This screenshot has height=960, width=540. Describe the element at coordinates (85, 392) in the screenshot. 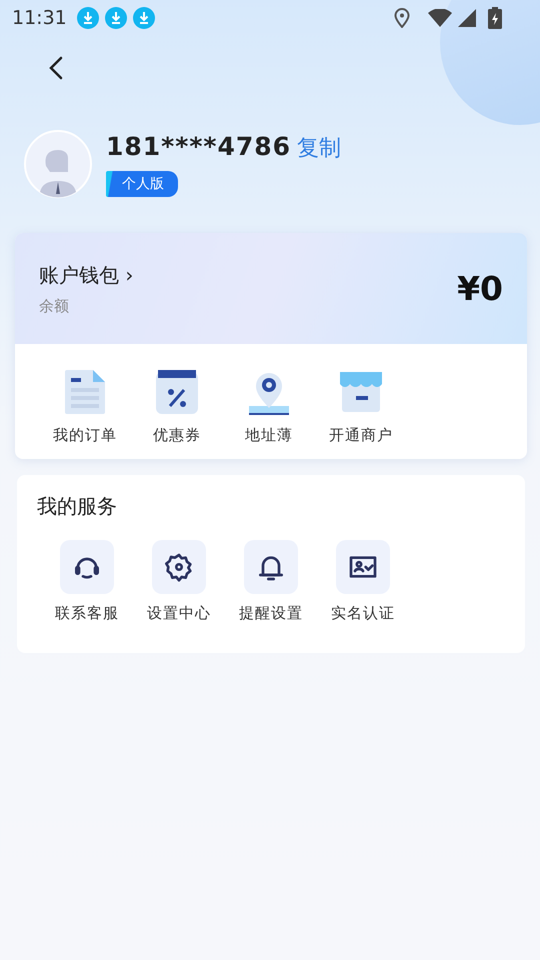

I see `document-icon` at that location.